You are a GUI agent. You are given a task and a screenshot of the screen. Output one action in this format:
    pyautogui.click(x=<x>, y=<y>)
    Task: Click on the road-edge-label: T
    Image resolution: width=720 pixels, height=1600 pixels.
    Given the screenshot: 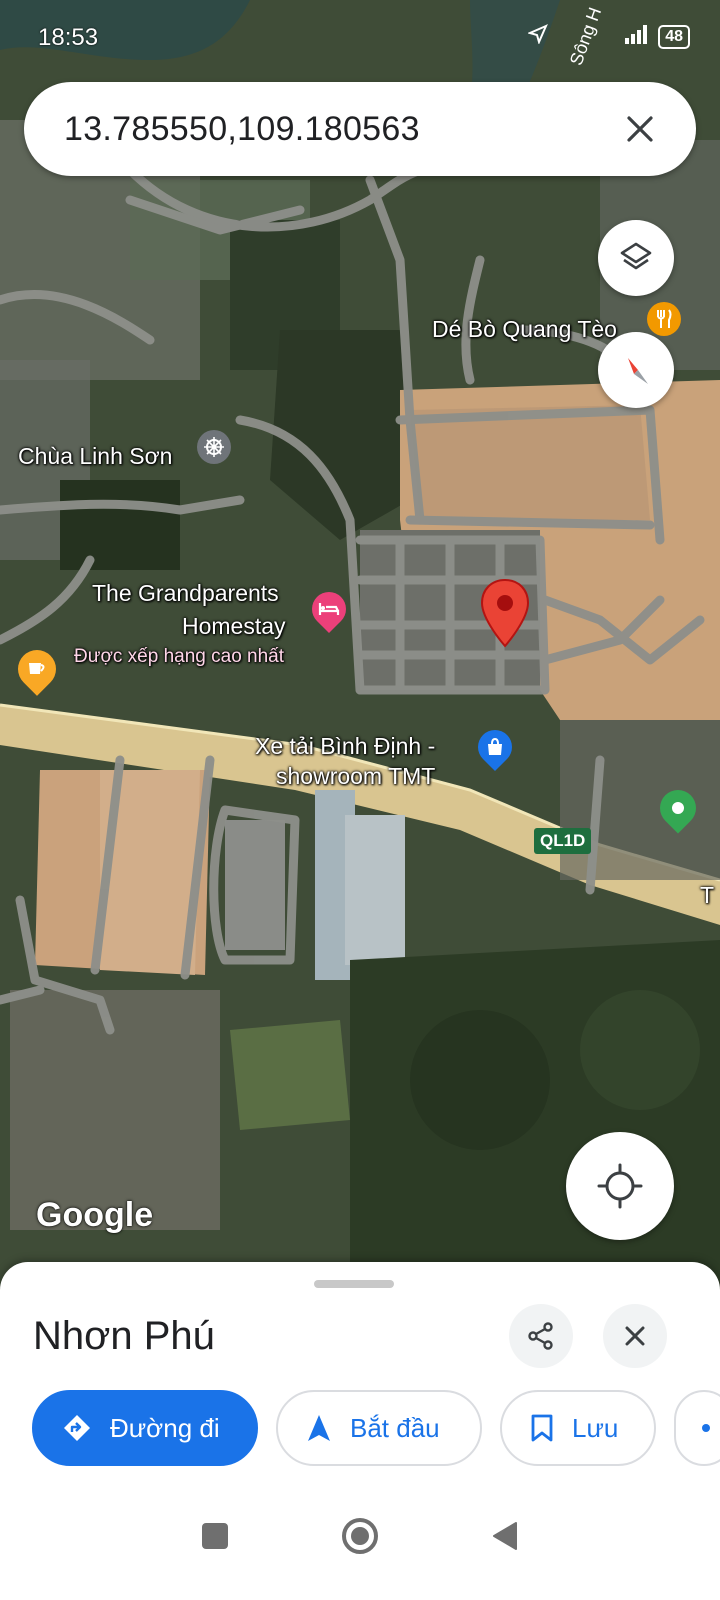 What is the action you would take?
    pyautogui.click(x=707, y=895)
    